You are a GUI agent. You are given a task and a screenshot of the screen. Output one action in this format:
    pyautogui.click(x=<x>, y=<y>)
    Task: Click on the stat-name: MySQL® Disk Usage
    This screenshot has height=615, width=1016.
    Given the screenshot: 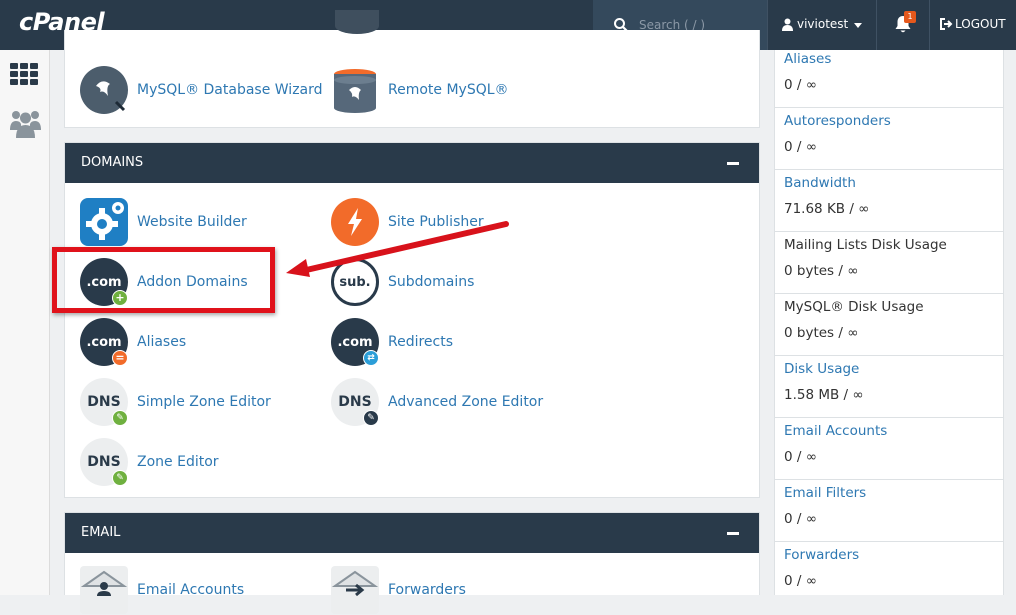 What is the action you would take?
    pyautogui.click(x=854, y=307)
    